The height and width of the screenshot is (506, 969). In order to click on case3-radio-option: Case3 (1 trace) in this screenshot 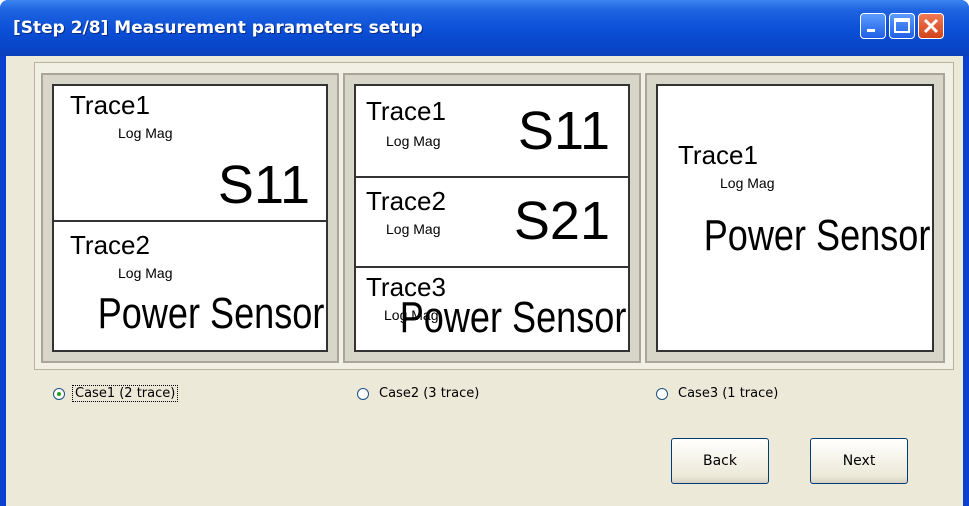, I will do `click(718, 393)`.